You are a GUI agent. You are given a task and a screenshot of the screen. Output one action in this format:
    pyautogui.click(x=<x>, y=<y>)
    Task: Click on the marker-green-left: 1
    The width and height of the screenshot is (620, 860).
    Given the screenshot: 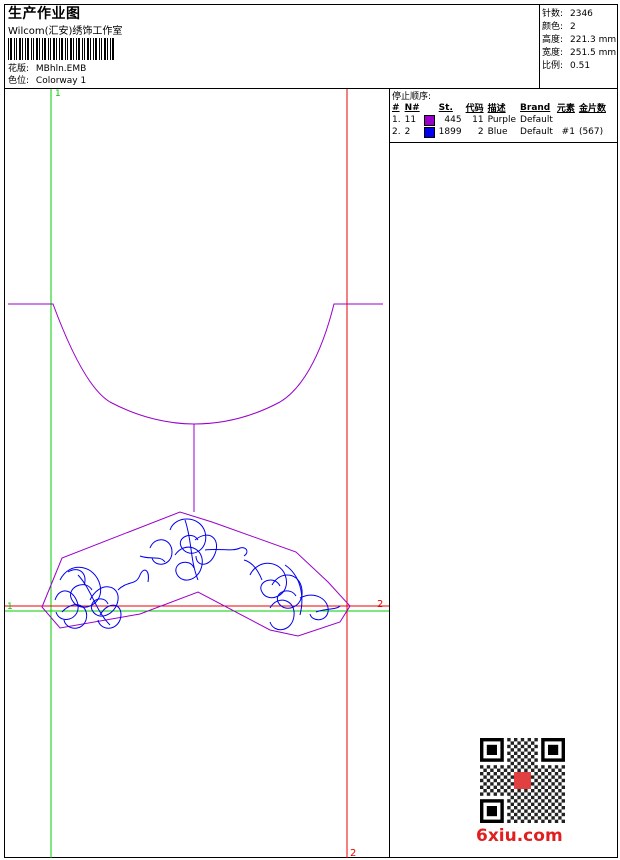 What is the action you would take?
    pyautogui.click(x=10, y=607)
    